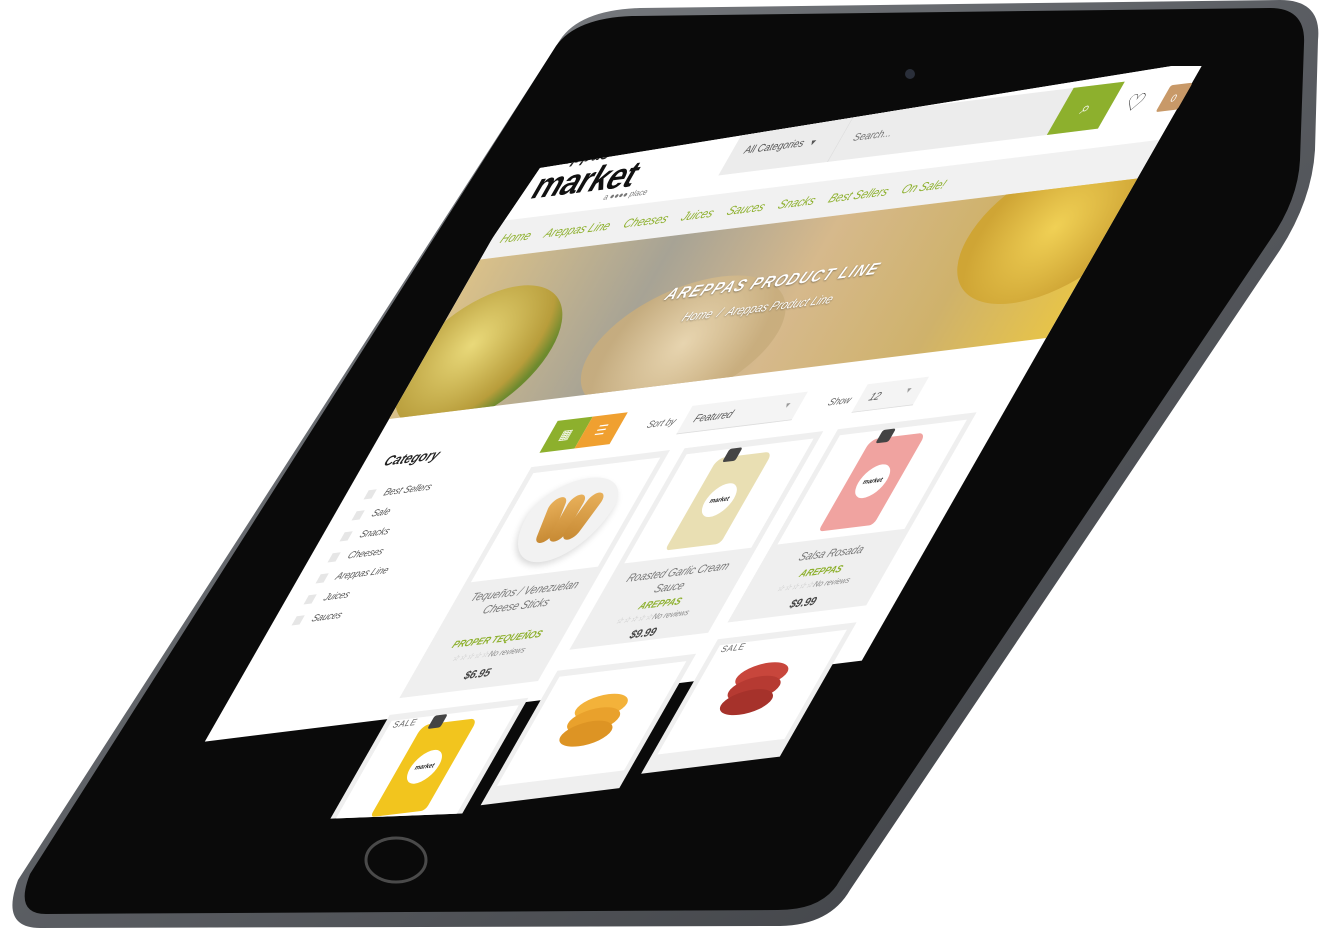 The height and width of the screenshot is (931, 1322). I want to click on sort-select: Featured ▼, so click(742, 413).